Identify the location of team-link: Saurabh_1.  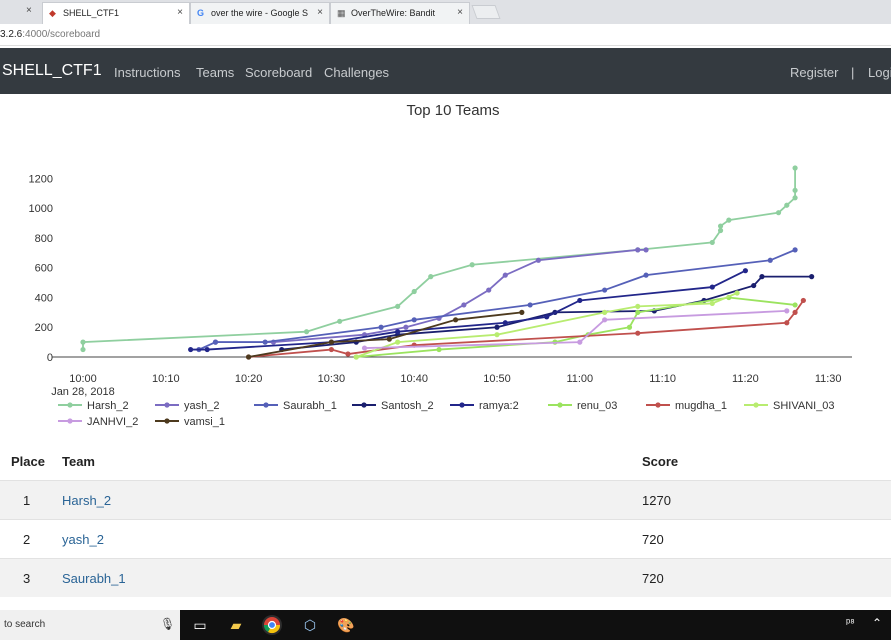
(94, 578).